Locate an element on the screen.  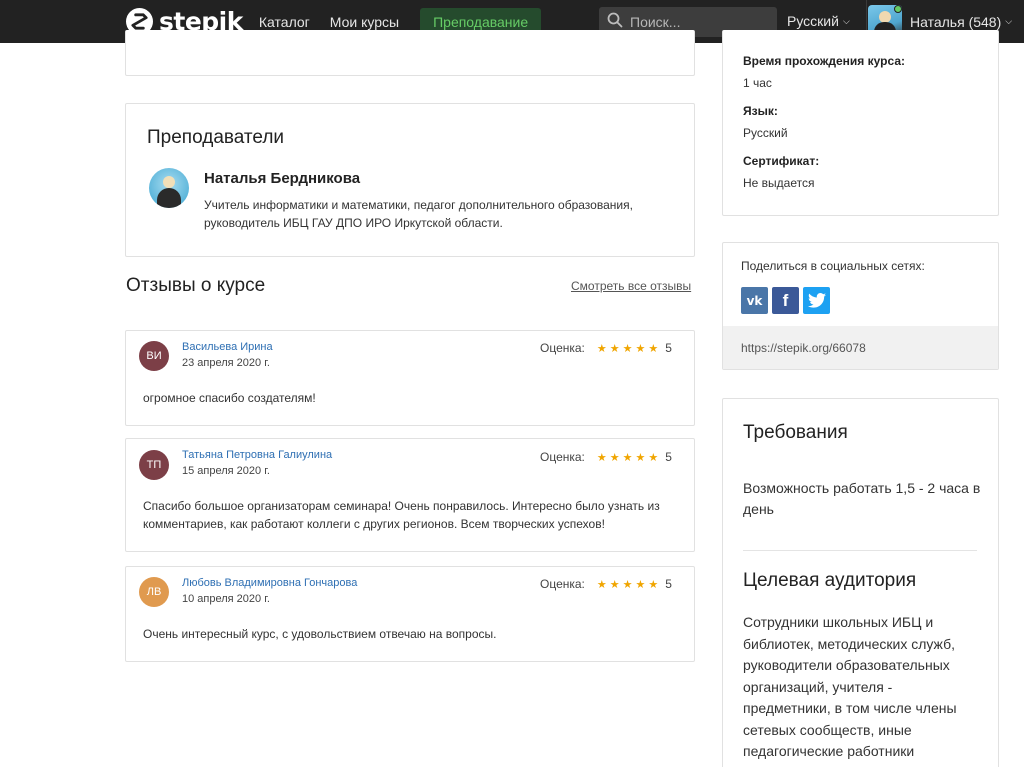
language-label: Русский is located at coordinates (813, 21).